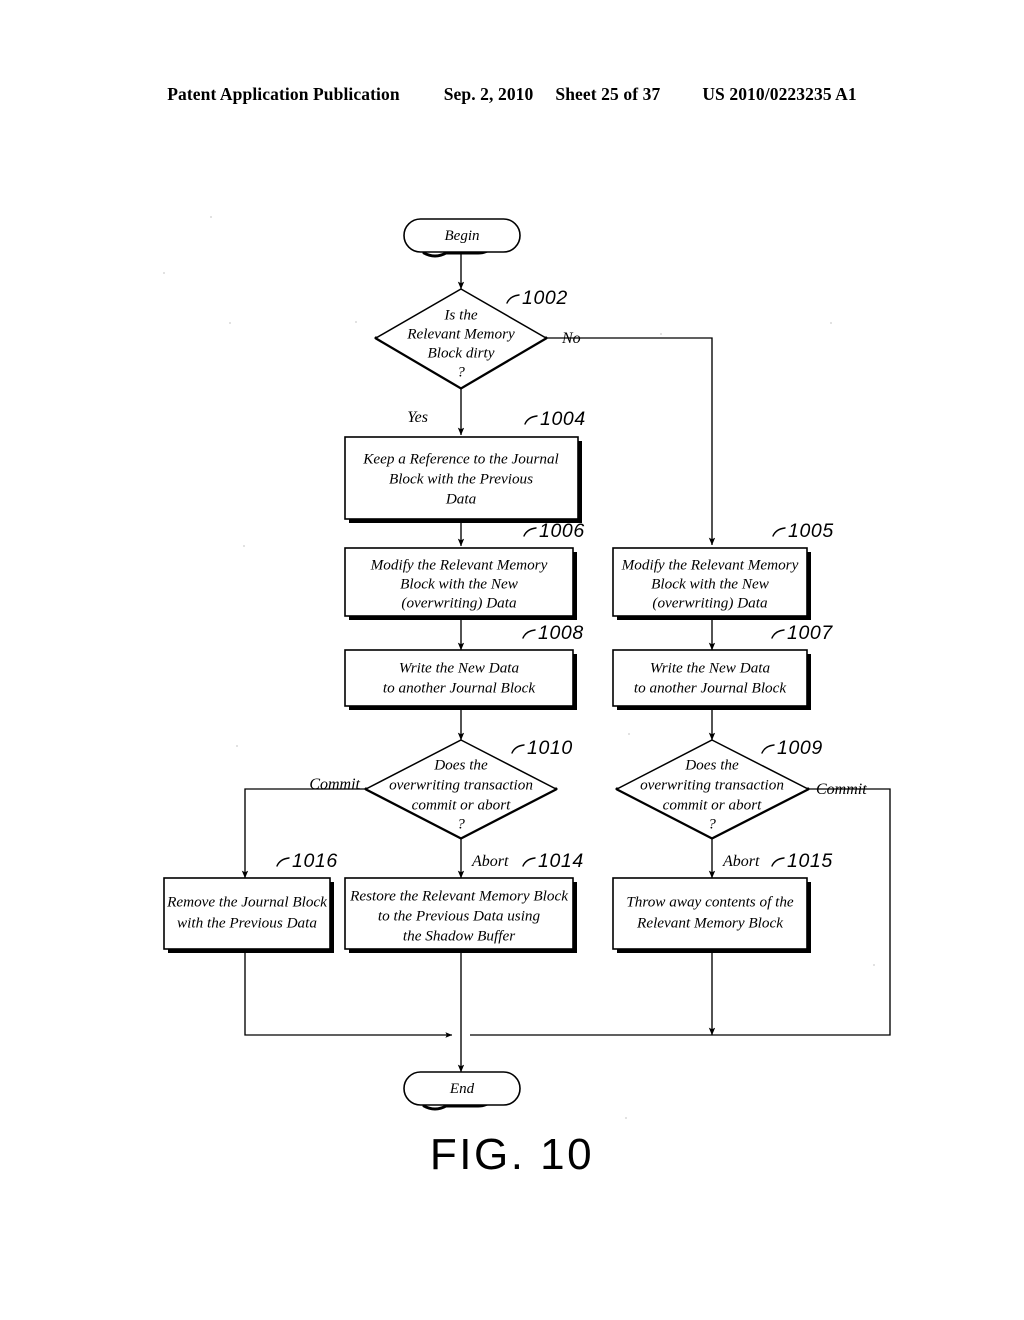 The width and height of the screenshot is (1024, 1320). Describe the element at coordinates (810, 633) in the screenshot. I see `ref-1007: 1007` at that location.